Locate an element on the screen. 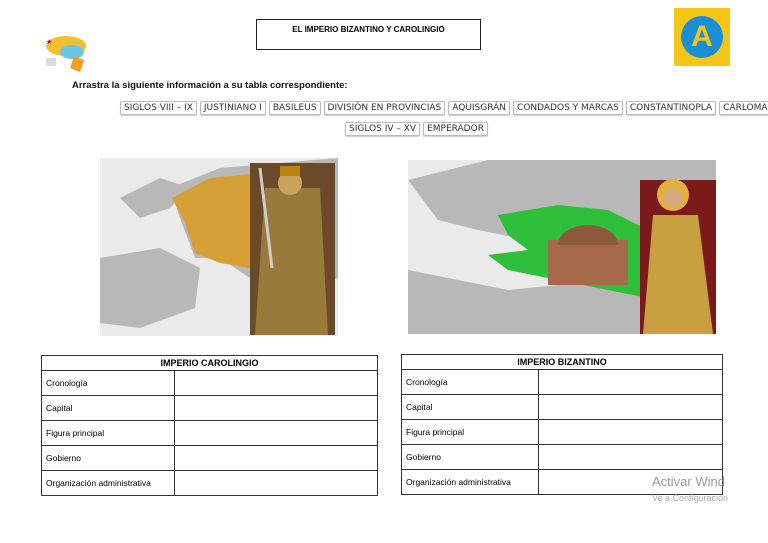 The width and height of the screenshot is (768, 543). table-title: IMPERIO BIZANTINO is located at coordinates (562, 362).